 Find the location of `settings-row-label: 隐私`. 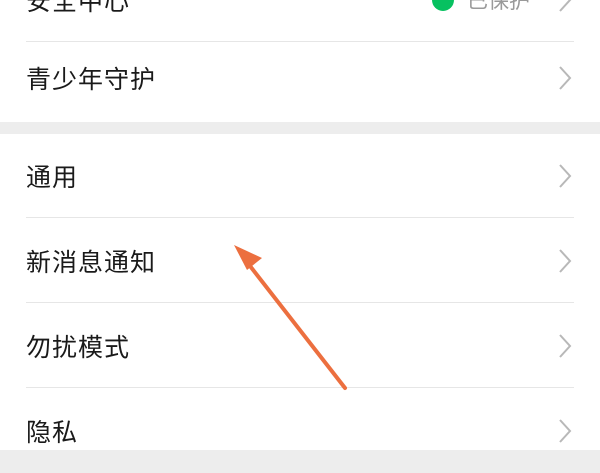

settings-row-label: 隐私 is located at coordinates (52, 432).